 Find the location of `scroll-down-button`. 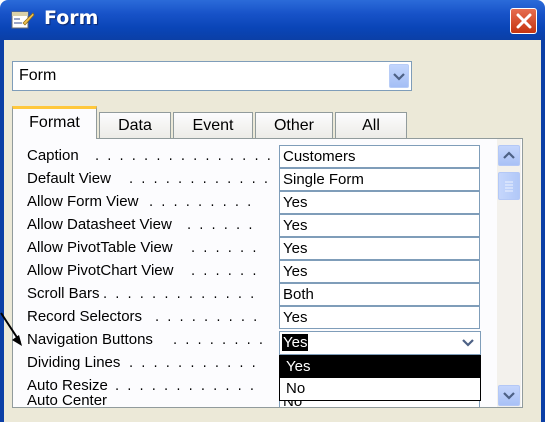

scroll-down-button is located at coordinates (509, 395).